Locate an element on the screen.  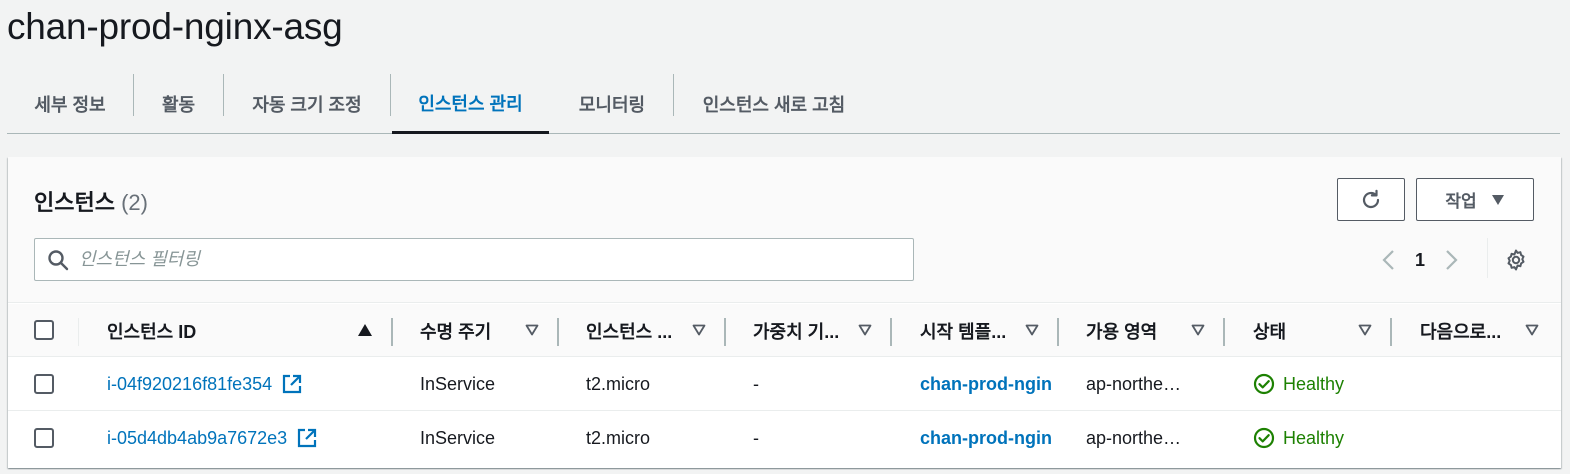
sort-ascending-icon is located at coordinates (365, 330).